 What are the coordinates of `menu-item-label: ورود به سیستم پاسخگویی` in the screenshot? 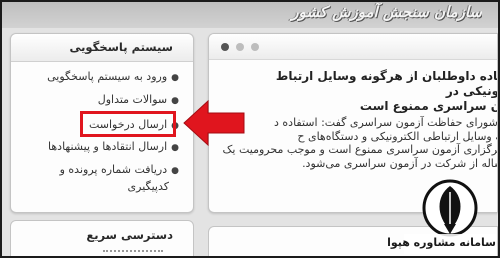 It's located at (107, 76).